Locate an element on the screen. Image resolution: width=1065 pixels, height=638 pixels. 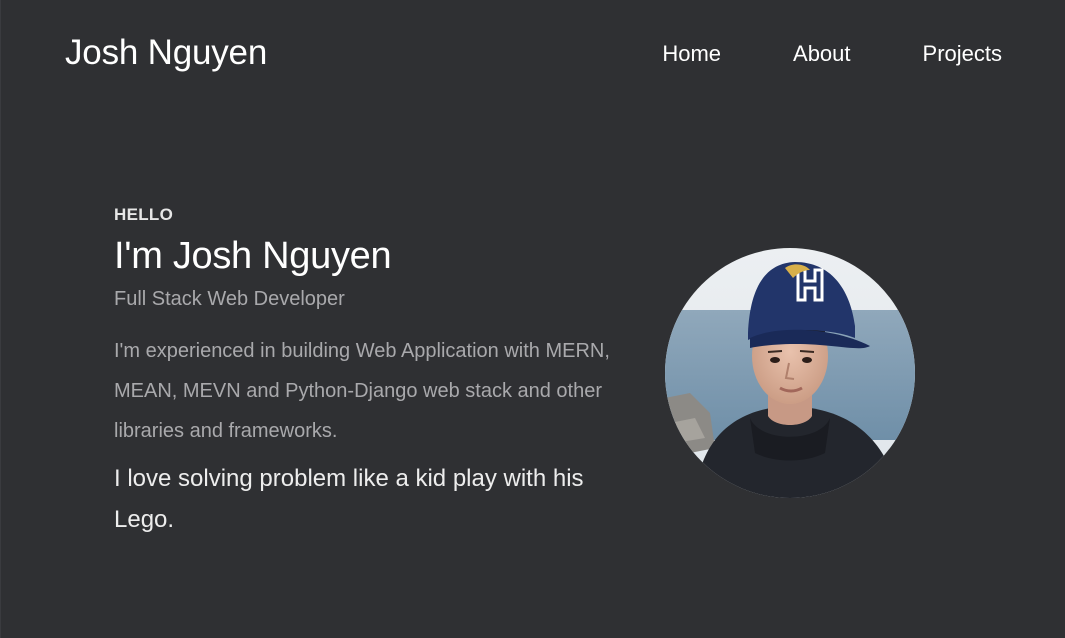
hero-headline: I'm Josh Nguyen is located at coordinates (253, 256).